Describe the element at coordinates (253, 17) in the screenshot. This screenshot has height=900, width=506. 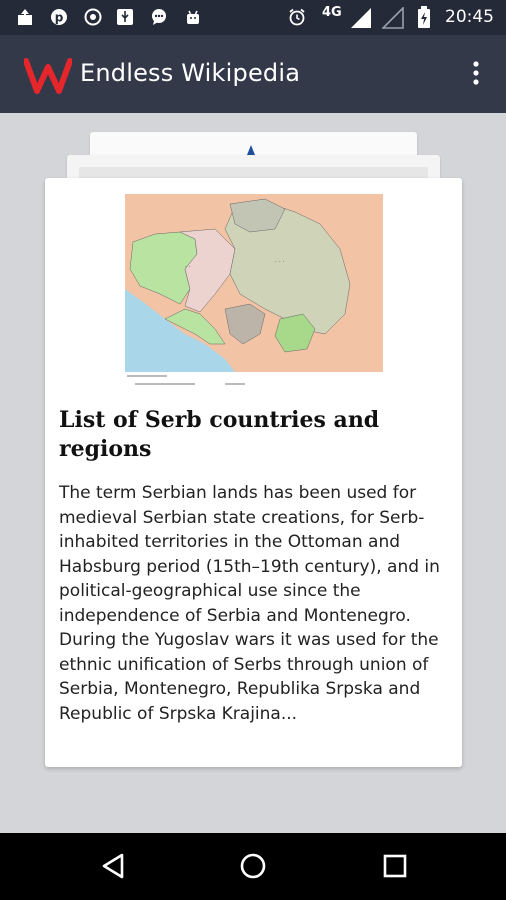
I see `status-bar: p 4G 20:45` at that location.